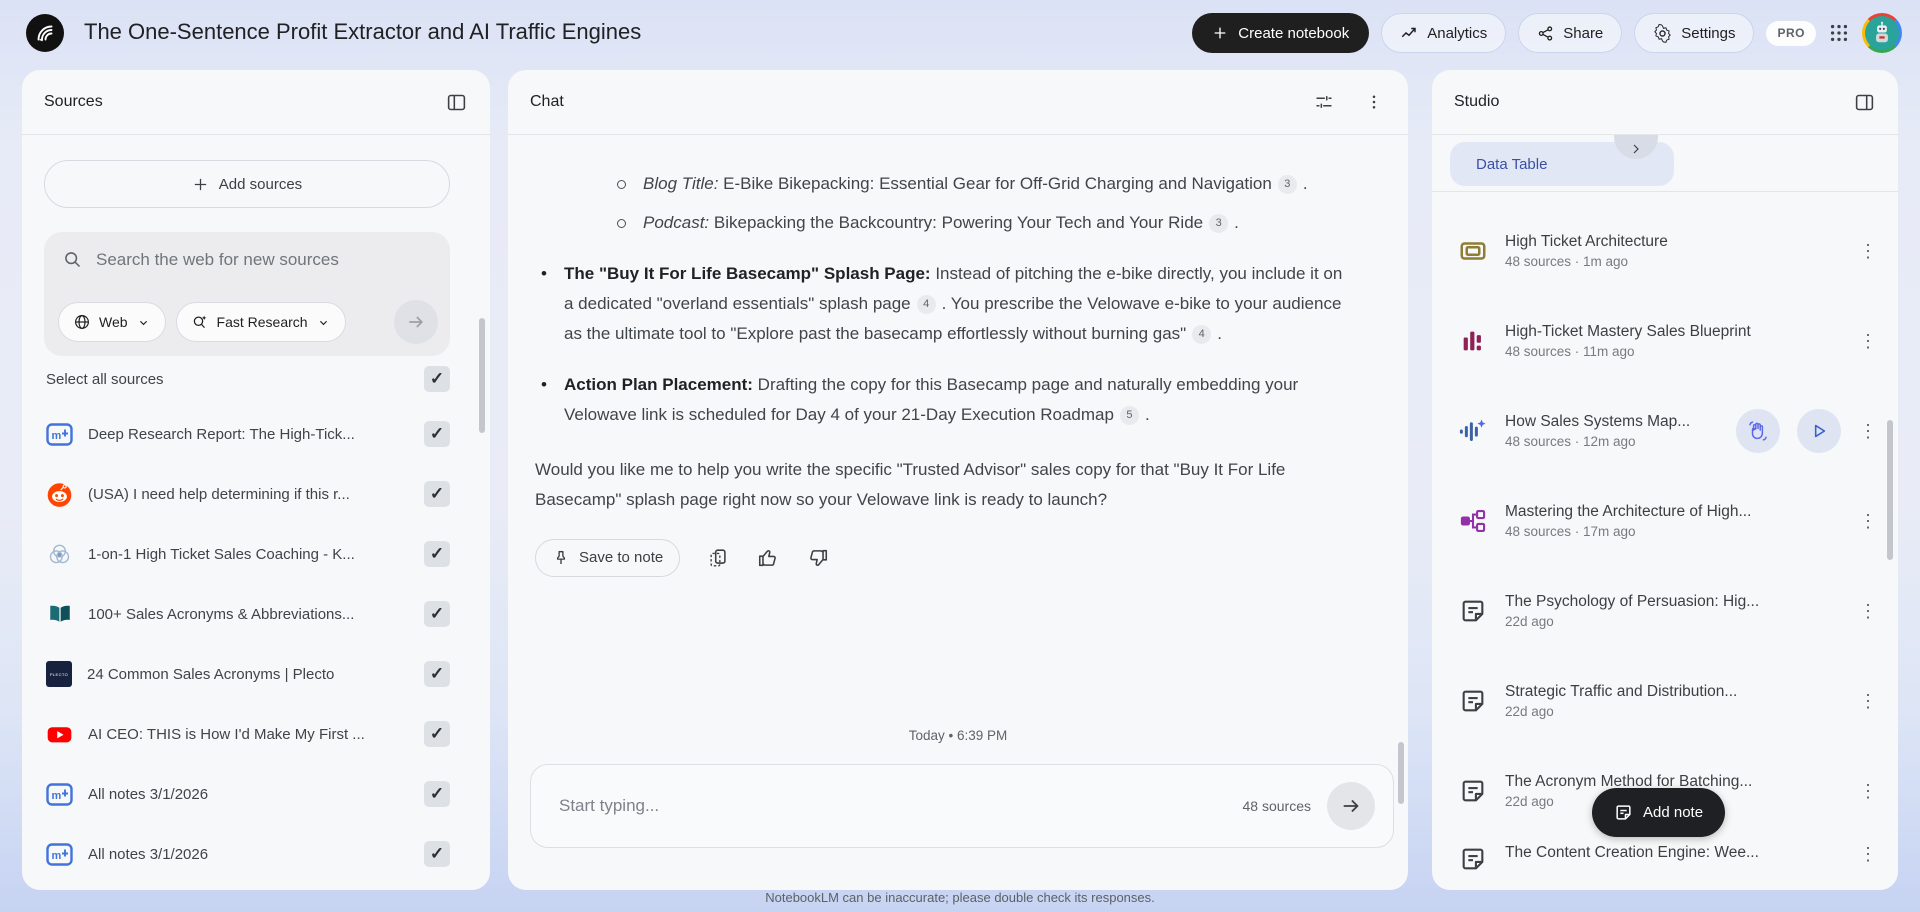  What do you see at coordinates (323, 322) in the screenshot?
I see `chevron-down-icon` at bounding box center [323, 322].